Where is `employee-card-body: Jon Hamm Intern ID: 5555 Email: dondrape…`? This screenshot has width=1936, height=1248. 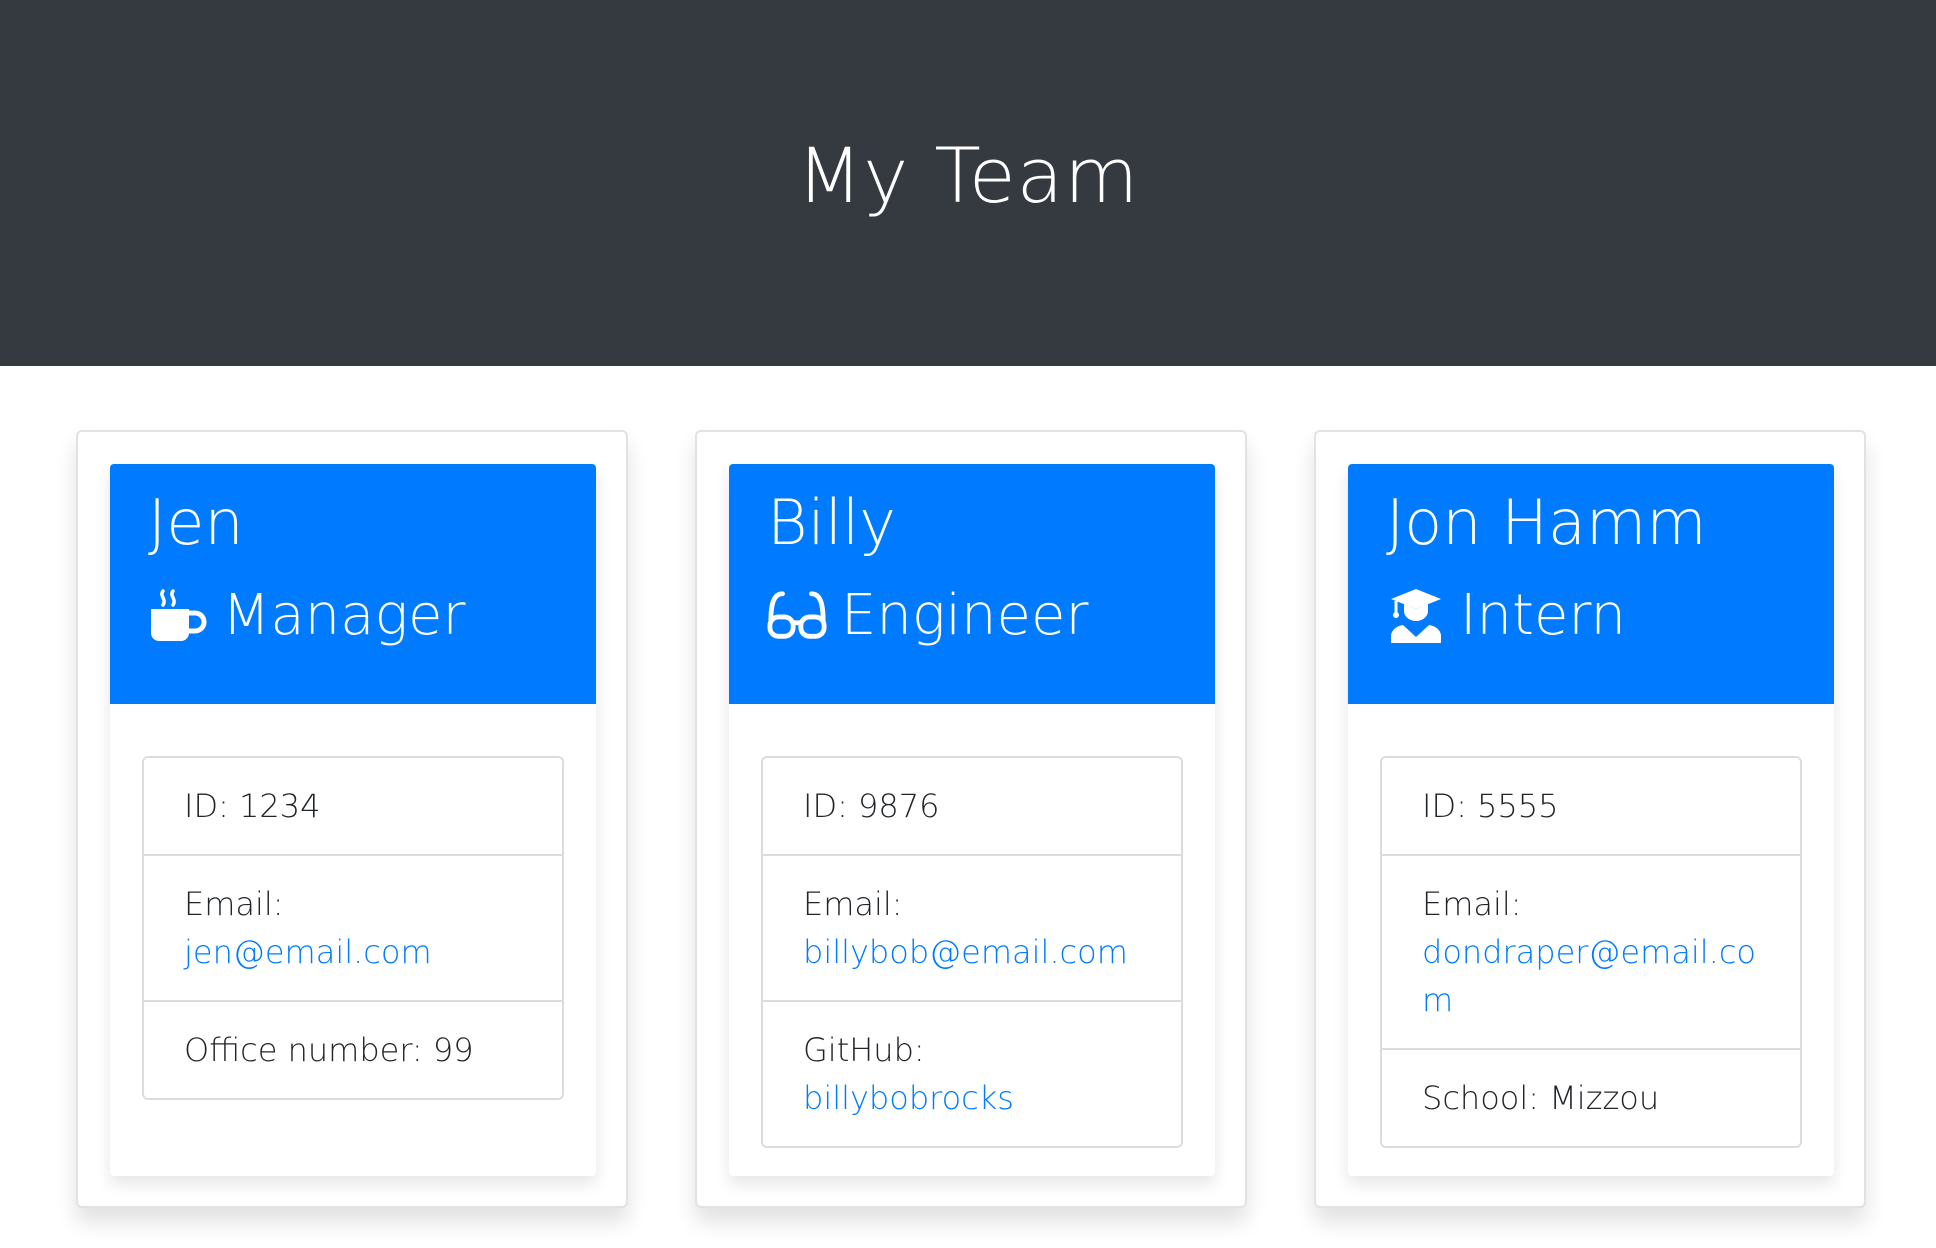 employee-card-body: Jon Hamm Intern ID: 5555 Email: dondrape… is located at coordinates (1591, 820).